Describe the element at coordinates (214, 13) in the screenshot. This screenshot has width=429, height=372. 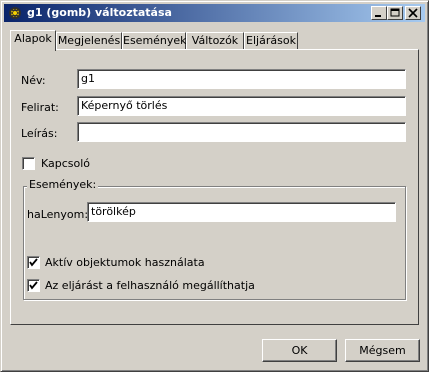
I see `title-bar: g1 (gomb) változtatása` at that location.